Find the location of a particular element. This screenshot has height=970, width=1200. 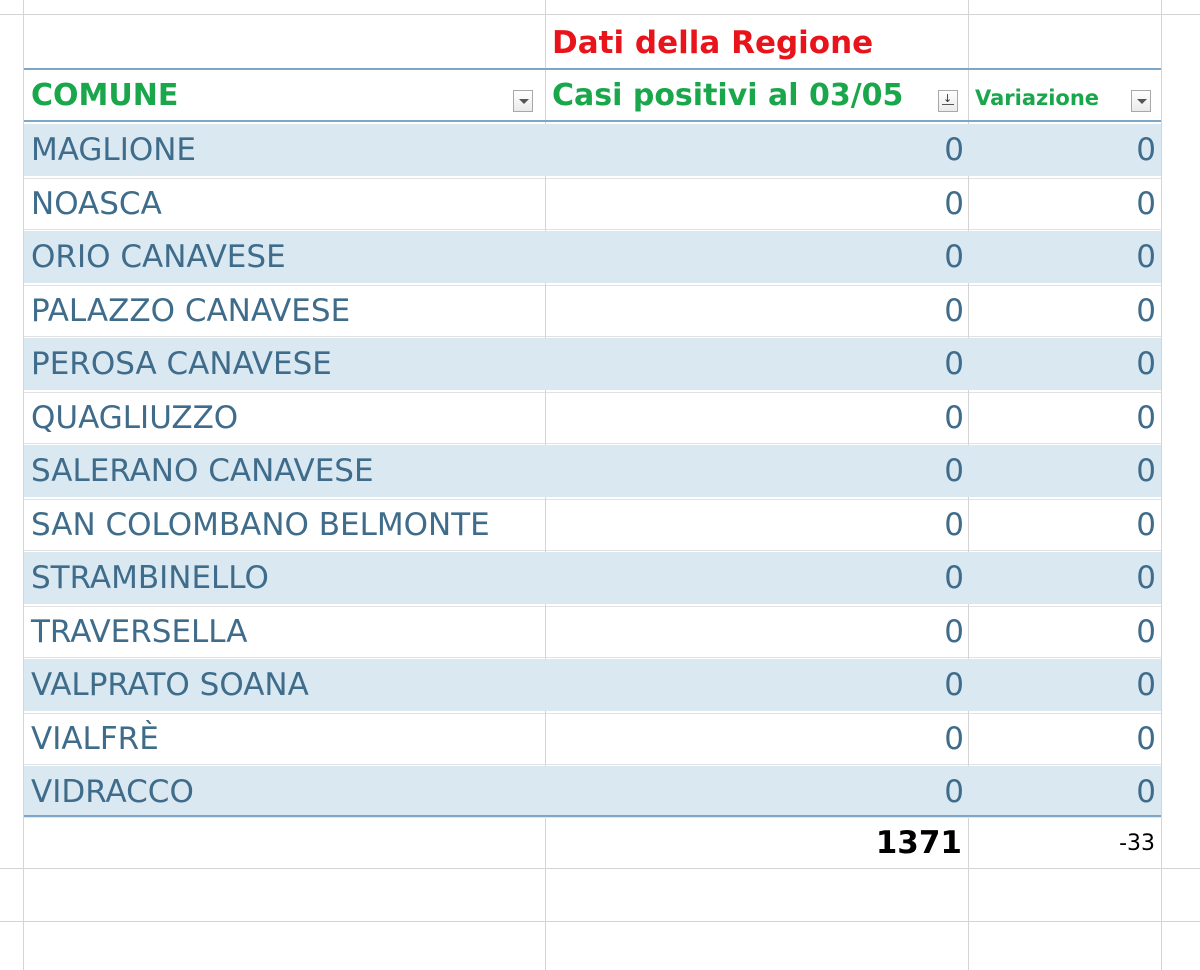

total-casi: 1371 is located at coordinates (919, 843).